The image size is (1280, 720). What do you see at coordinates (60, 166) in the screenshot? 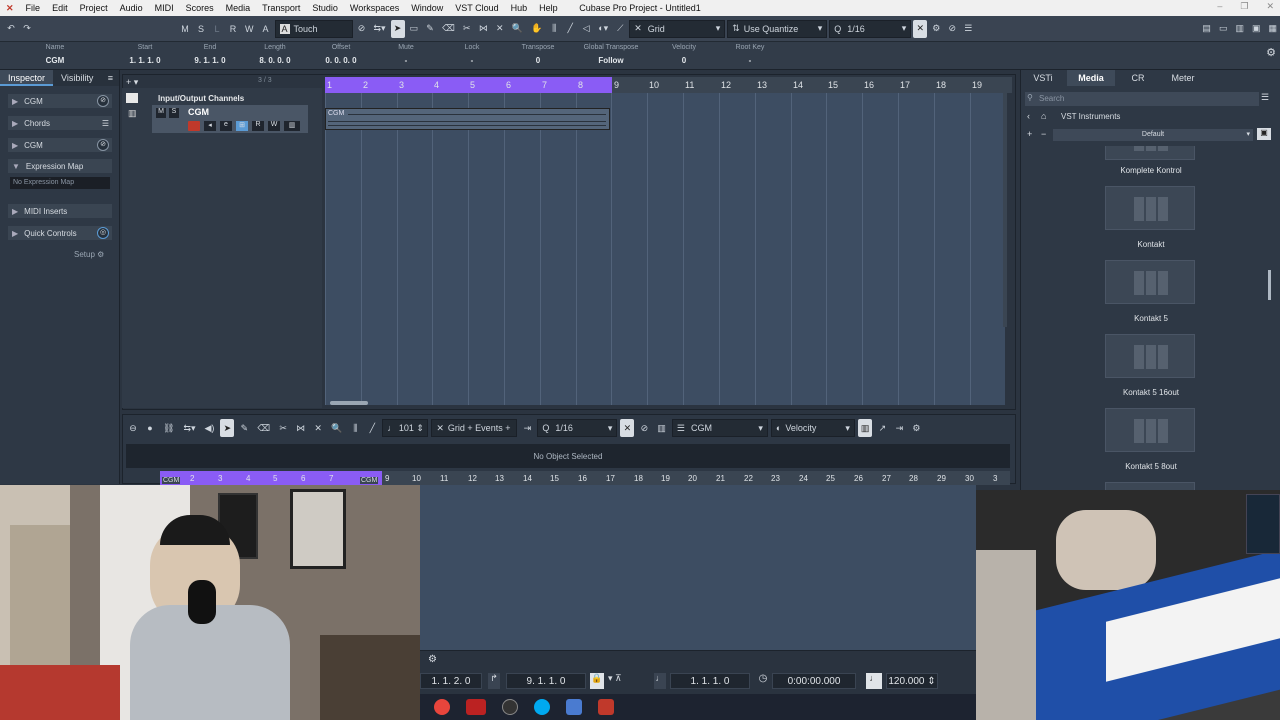
I see `inspector-section-expression-map: ▼ Expression Map` at bounding box center [60, 166].